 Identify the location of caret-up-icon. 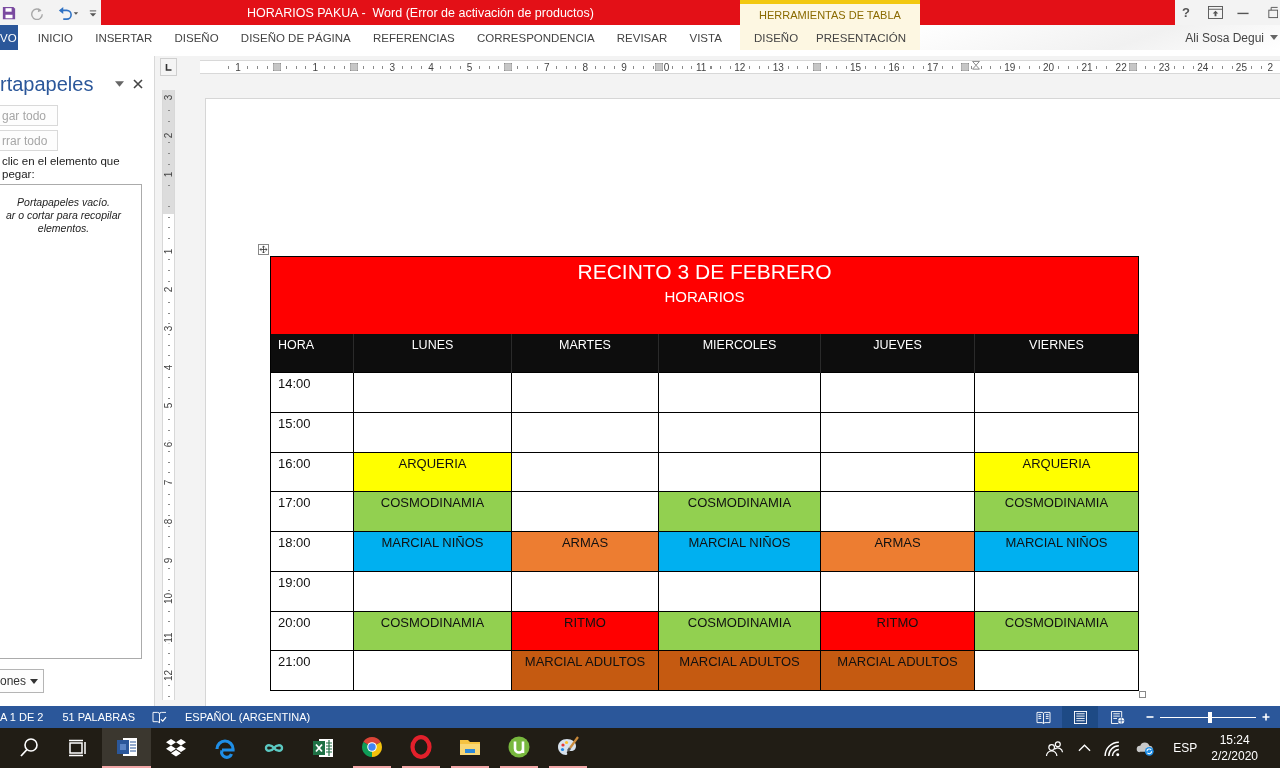
(1085, 748).